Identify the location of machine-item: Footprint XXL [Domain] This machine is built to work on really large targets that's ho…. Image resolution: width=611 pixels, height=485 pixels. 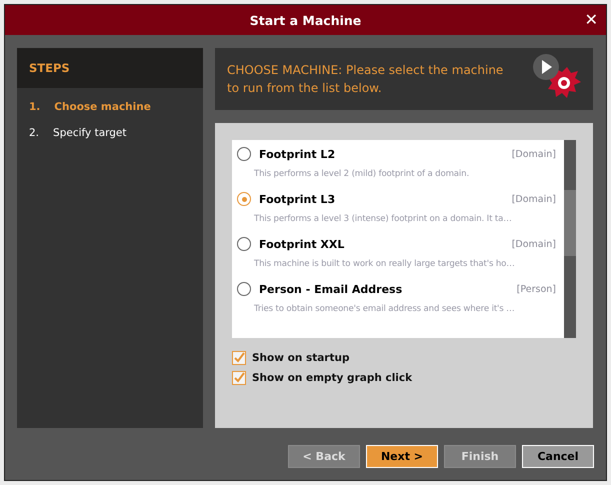
(398, 252).